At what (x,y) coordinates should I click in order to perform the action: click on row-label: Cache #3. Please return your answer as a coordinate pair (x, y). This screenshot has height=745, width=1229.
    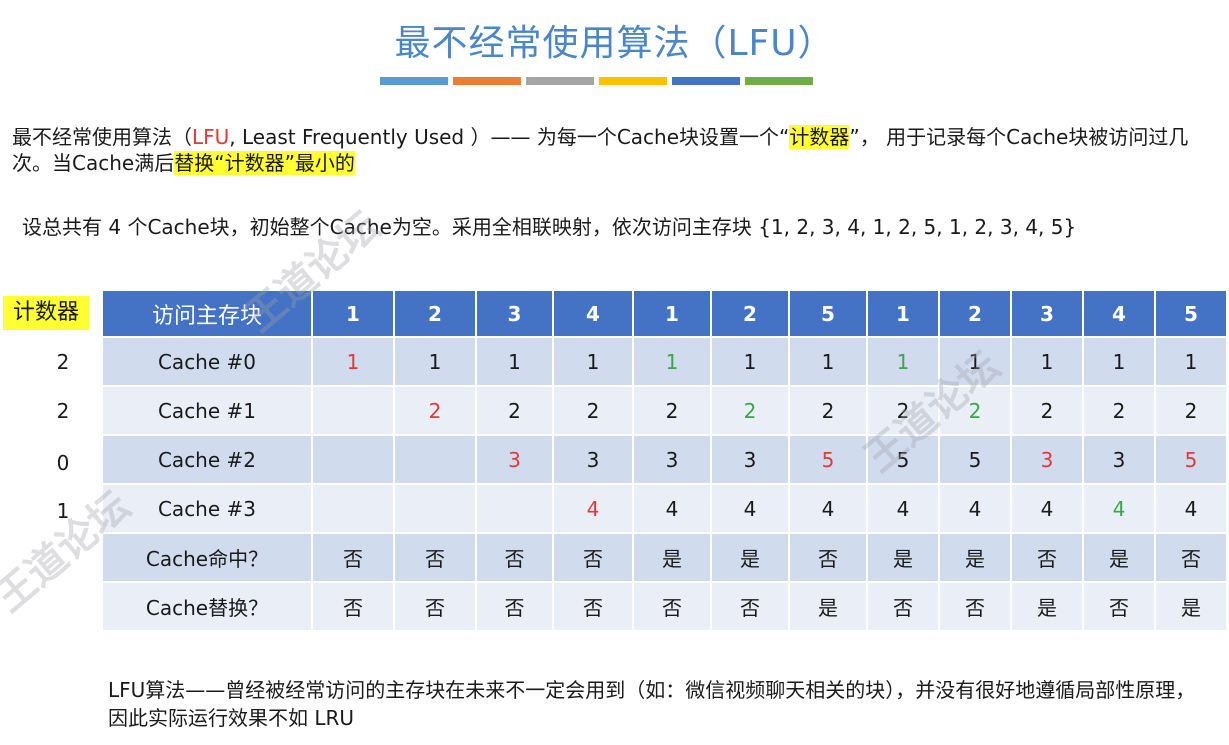
    Looking at the image, I should click on (208, 507).